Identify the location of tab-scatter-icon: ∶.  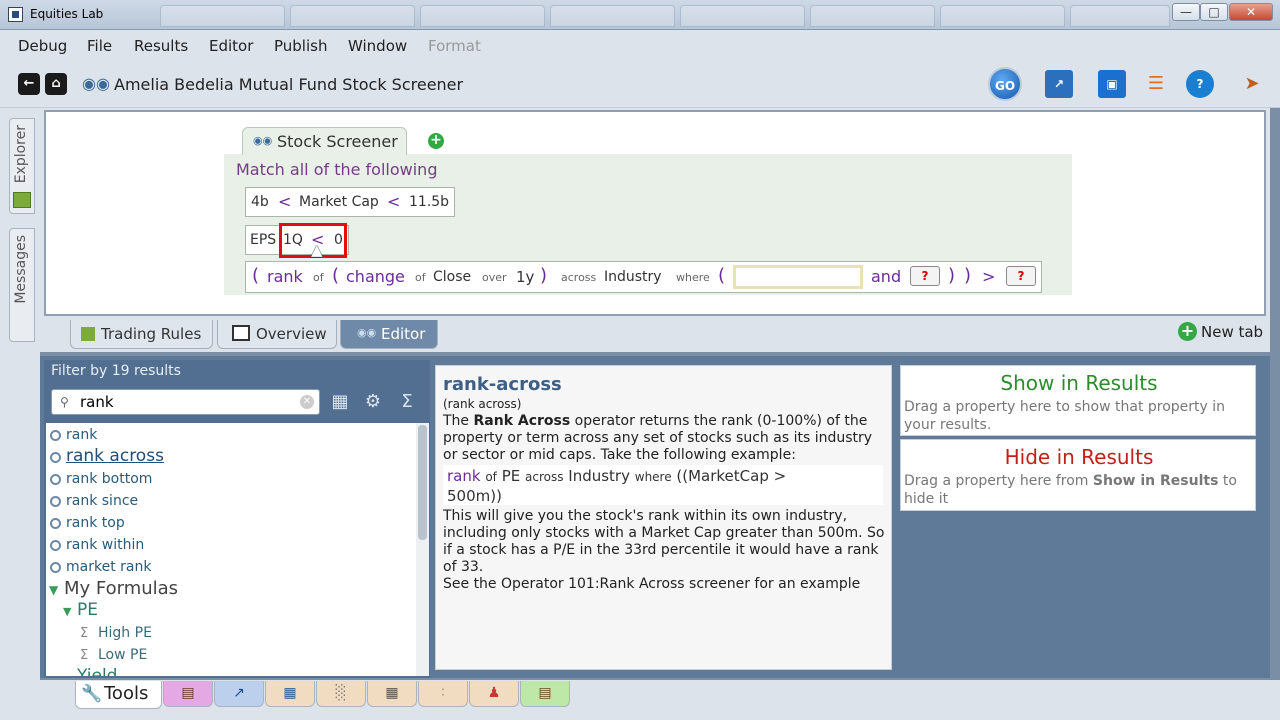
(443, 694).